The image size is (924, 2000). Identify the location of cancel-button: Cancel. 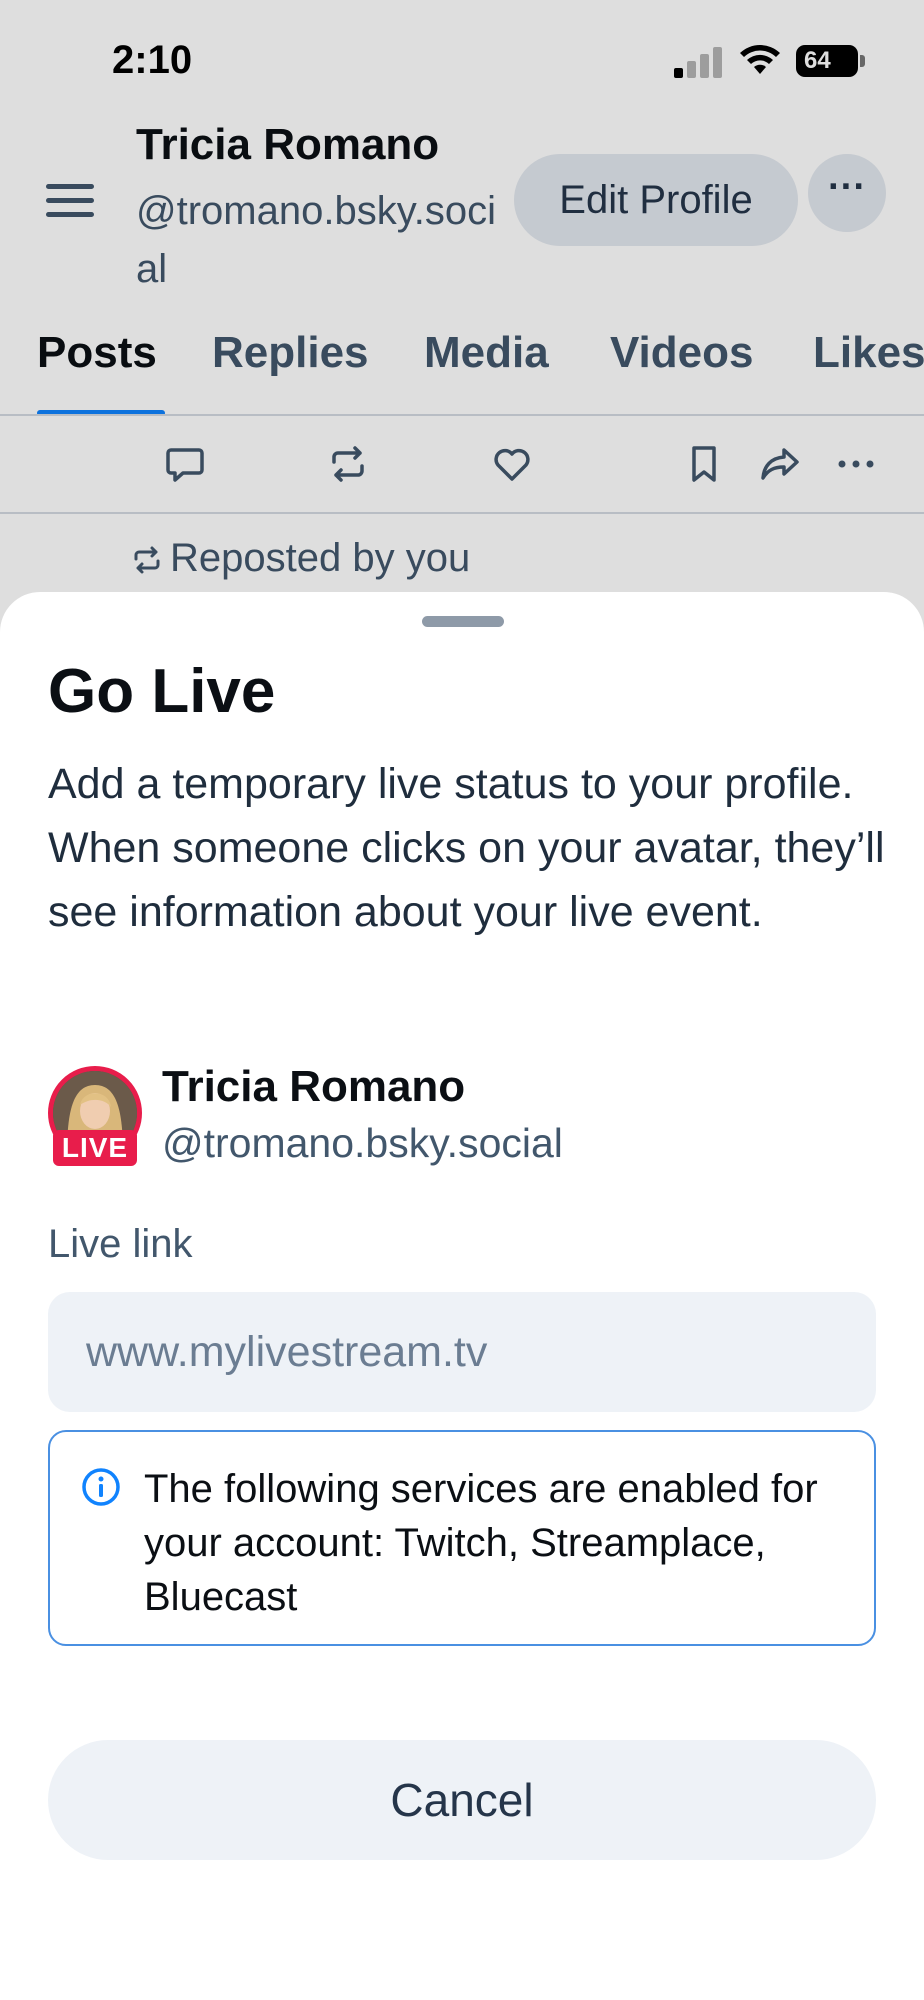
(462, 1800).